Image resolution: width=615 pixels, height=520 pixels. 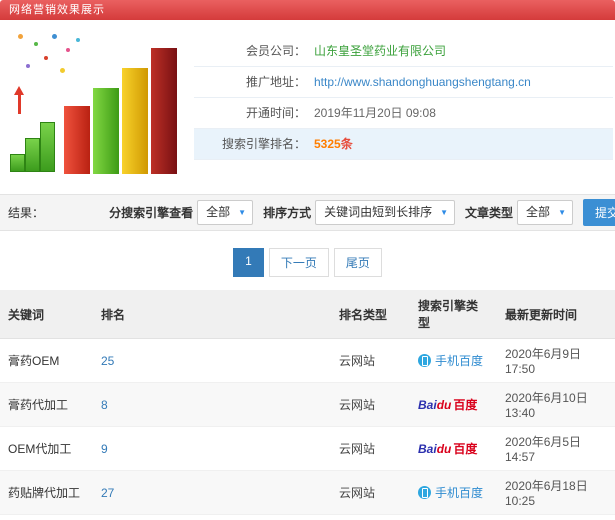 What do you see at coordinates (556, 360) in the screenshot?
I see `updated-cell: 2020年6月9日 17:50` at bounding box center [556, 360].